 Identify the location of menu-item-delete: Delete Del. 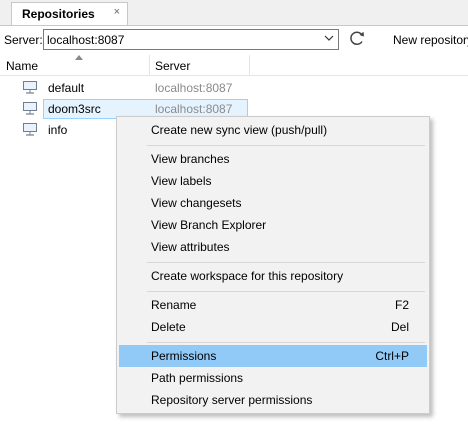
(273, 327).